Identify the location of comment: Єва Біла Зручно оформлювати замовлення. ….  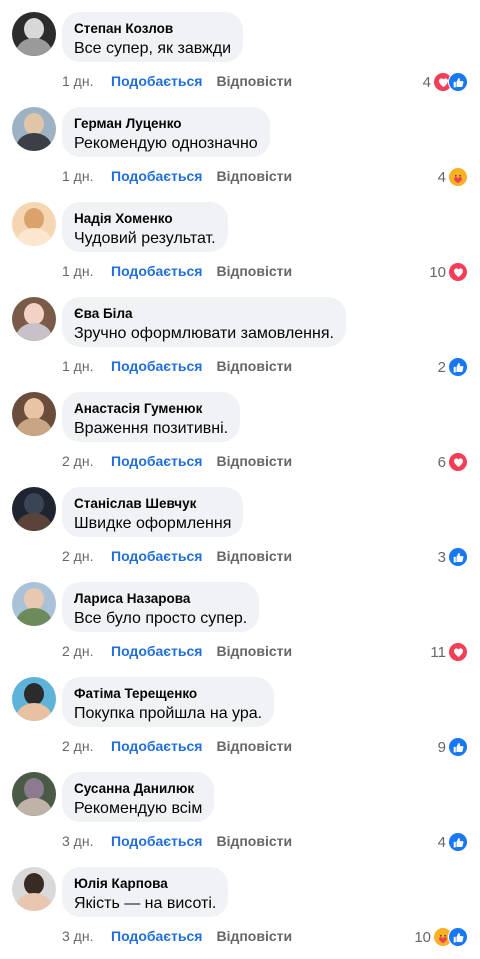
(240, 332).